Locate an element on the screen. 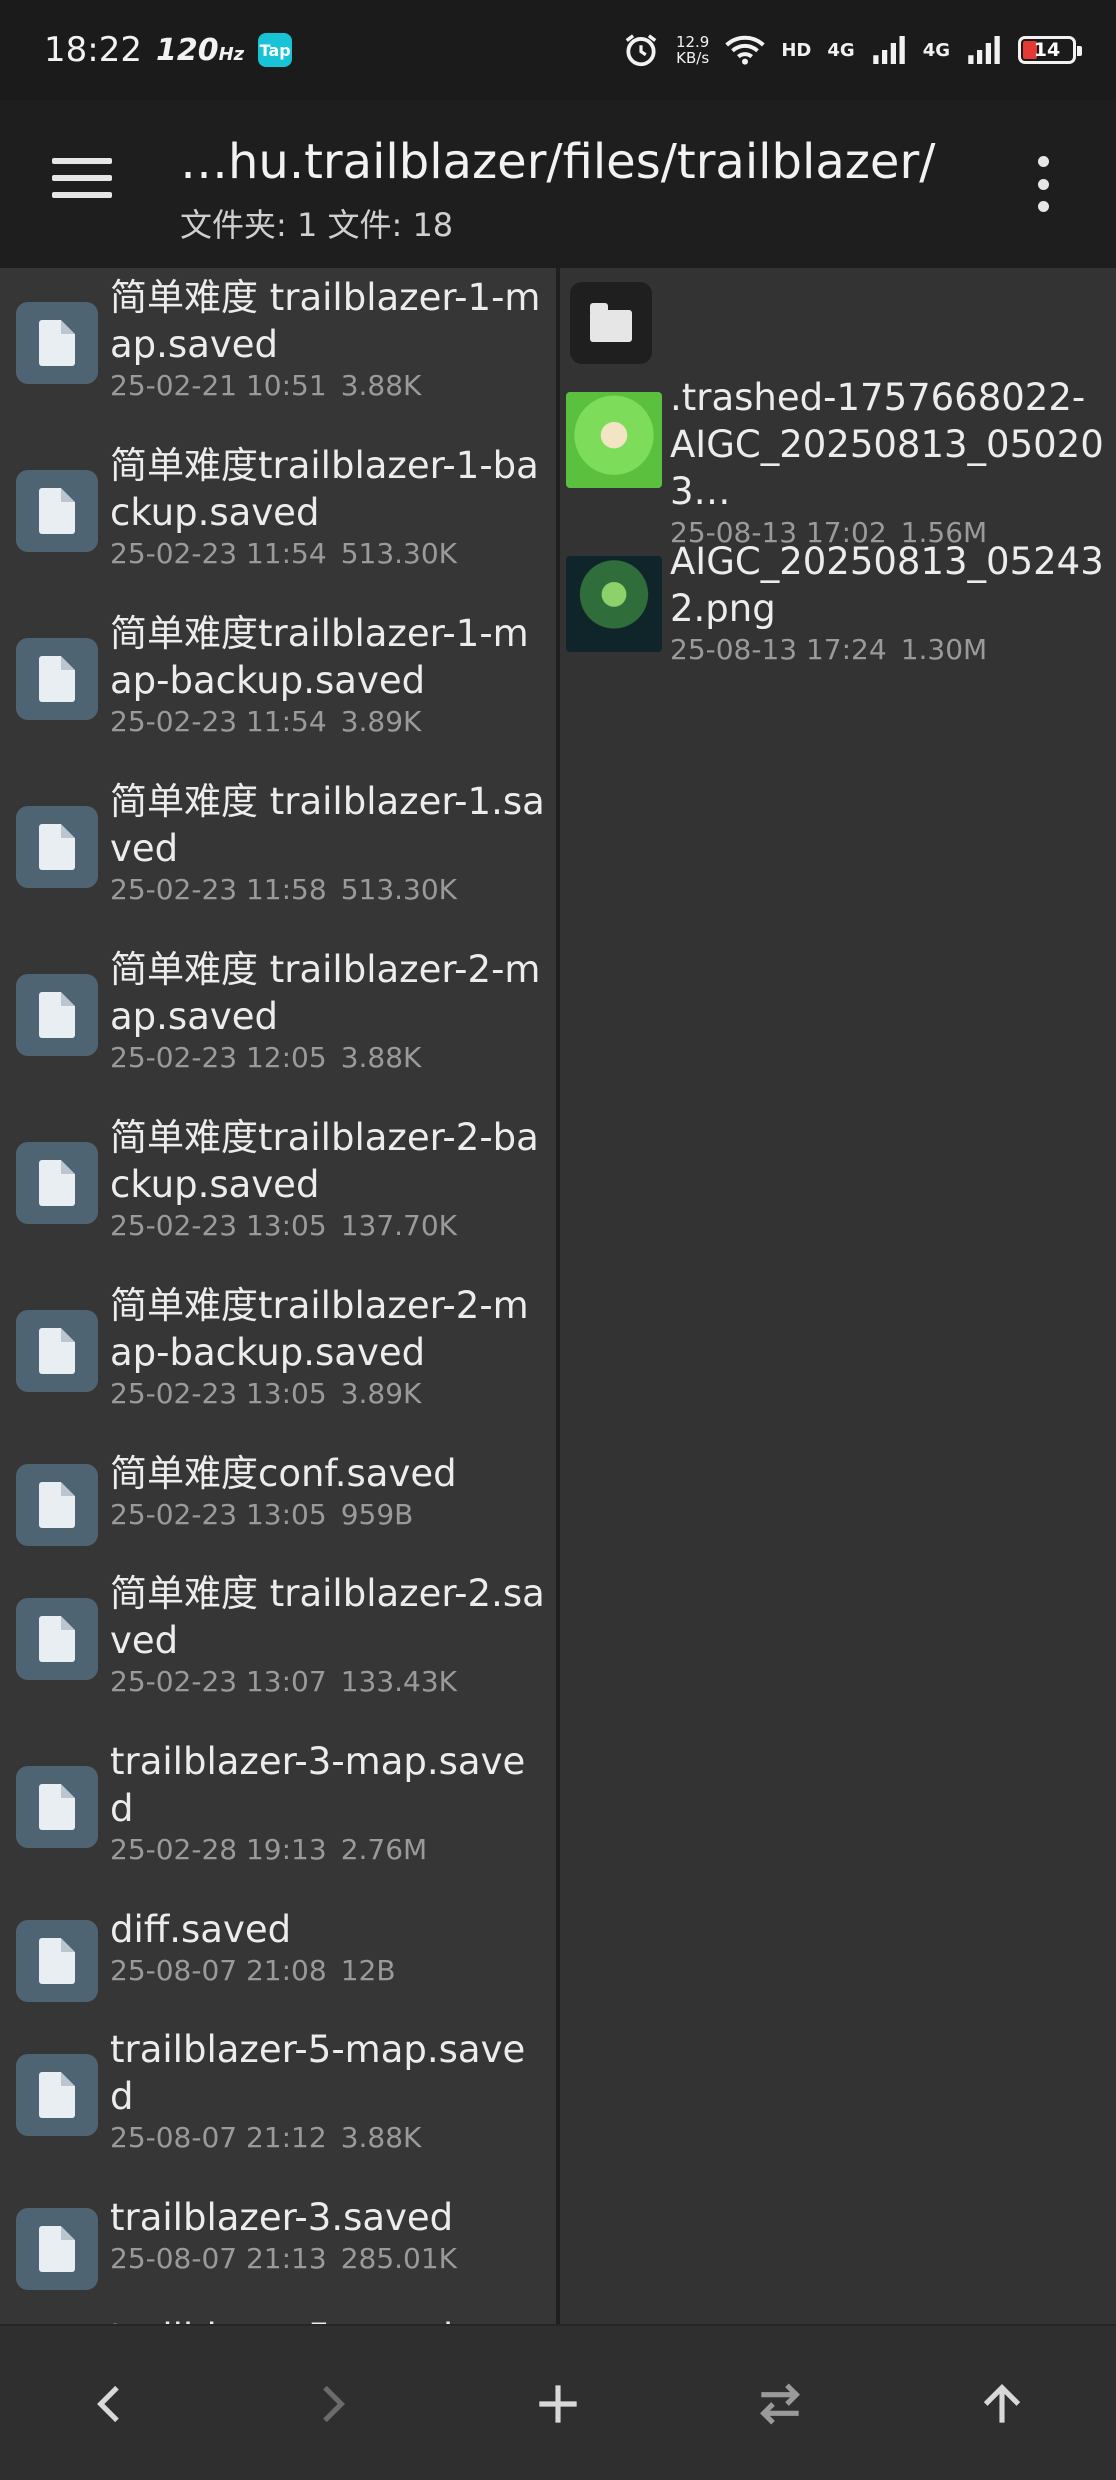 This screenshot has width=1116, height=2480. swap-icon is located at coordinates (780, 2404).